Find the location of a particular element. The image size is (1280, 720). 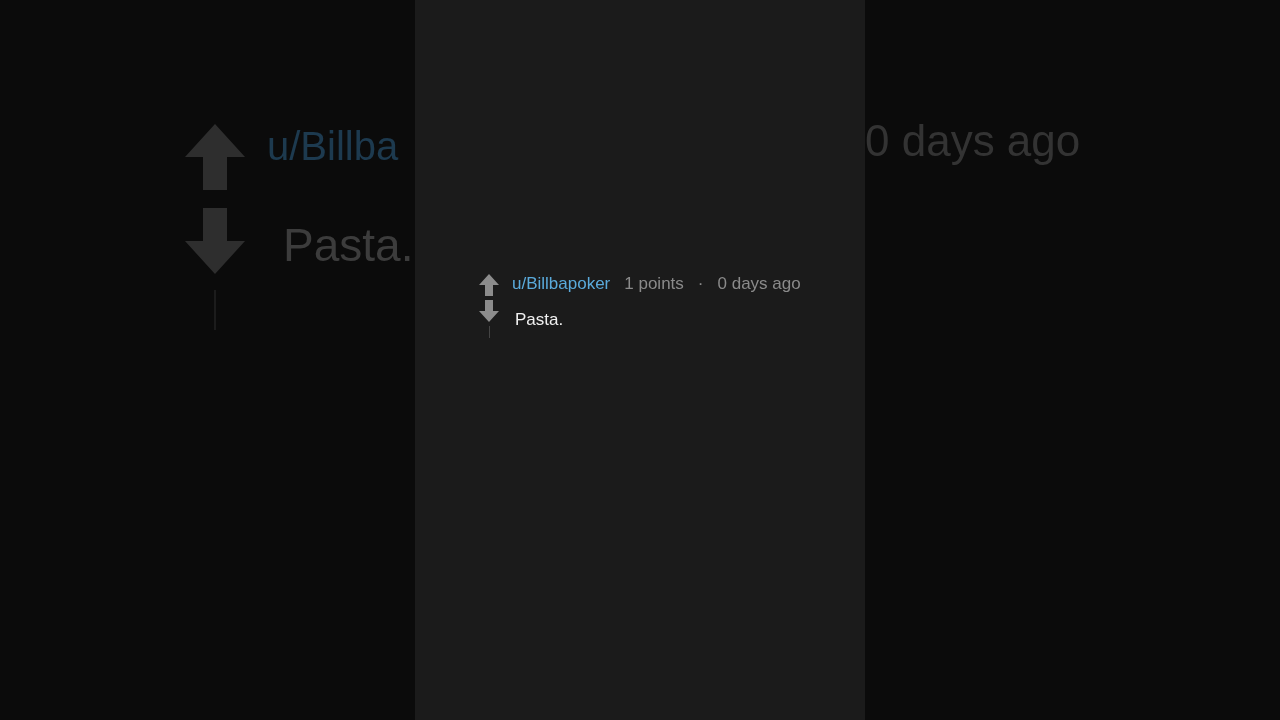

username-link: u/Billbapoker is located at coordinates (561, 284).